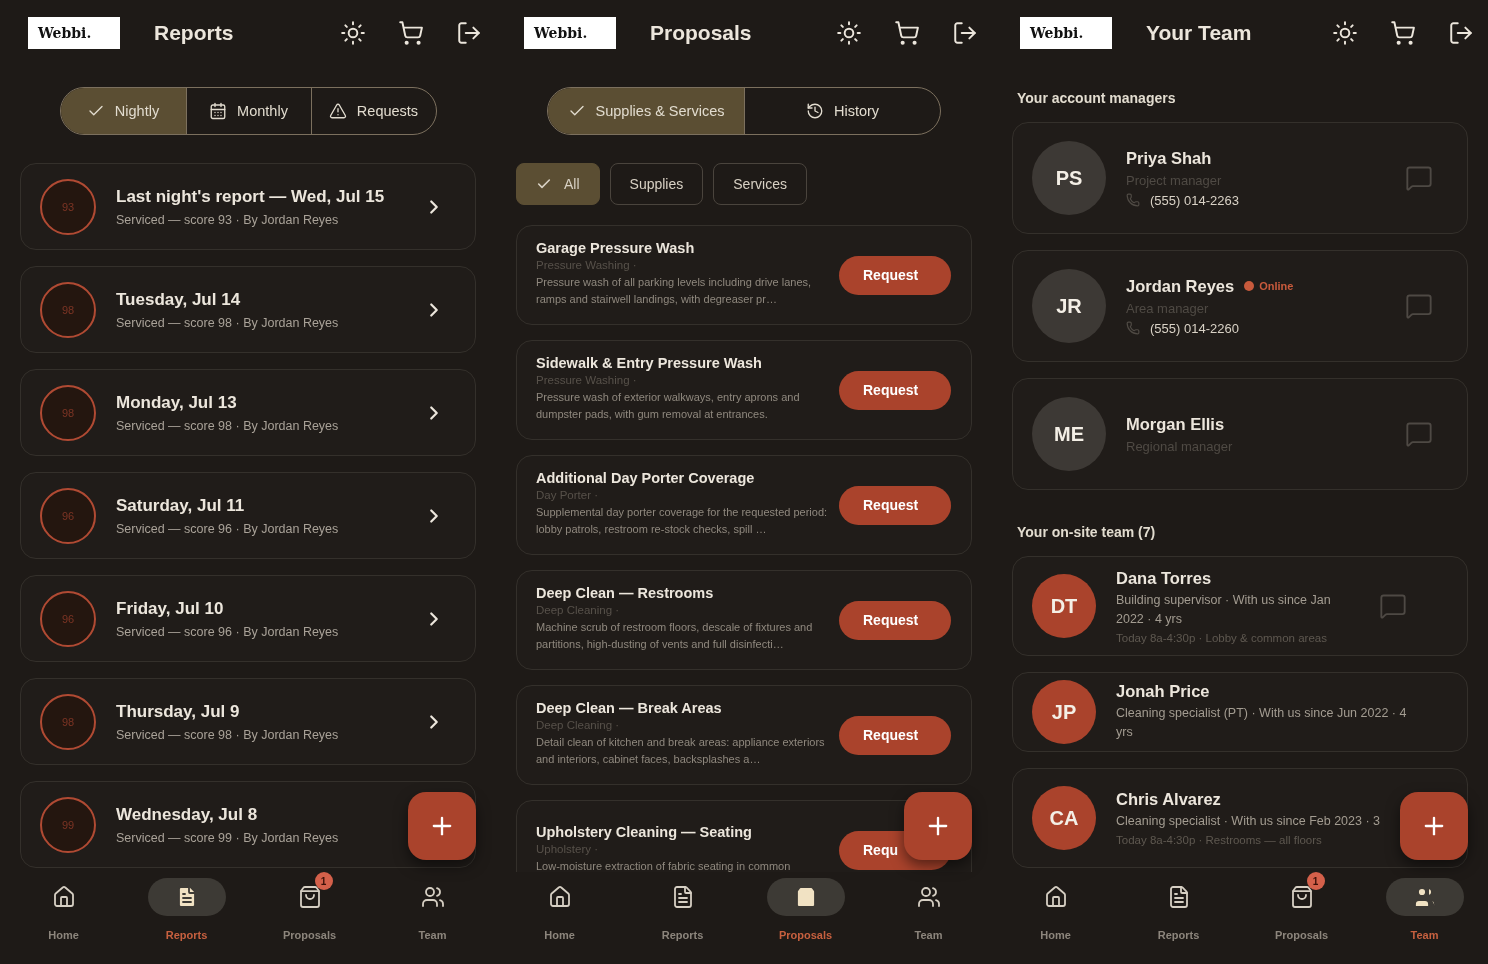  I want to click on report-card: 98 Tuesday, Jul 14 Serviced — score 98 · By Jordan Reyes, so click(248, 309).